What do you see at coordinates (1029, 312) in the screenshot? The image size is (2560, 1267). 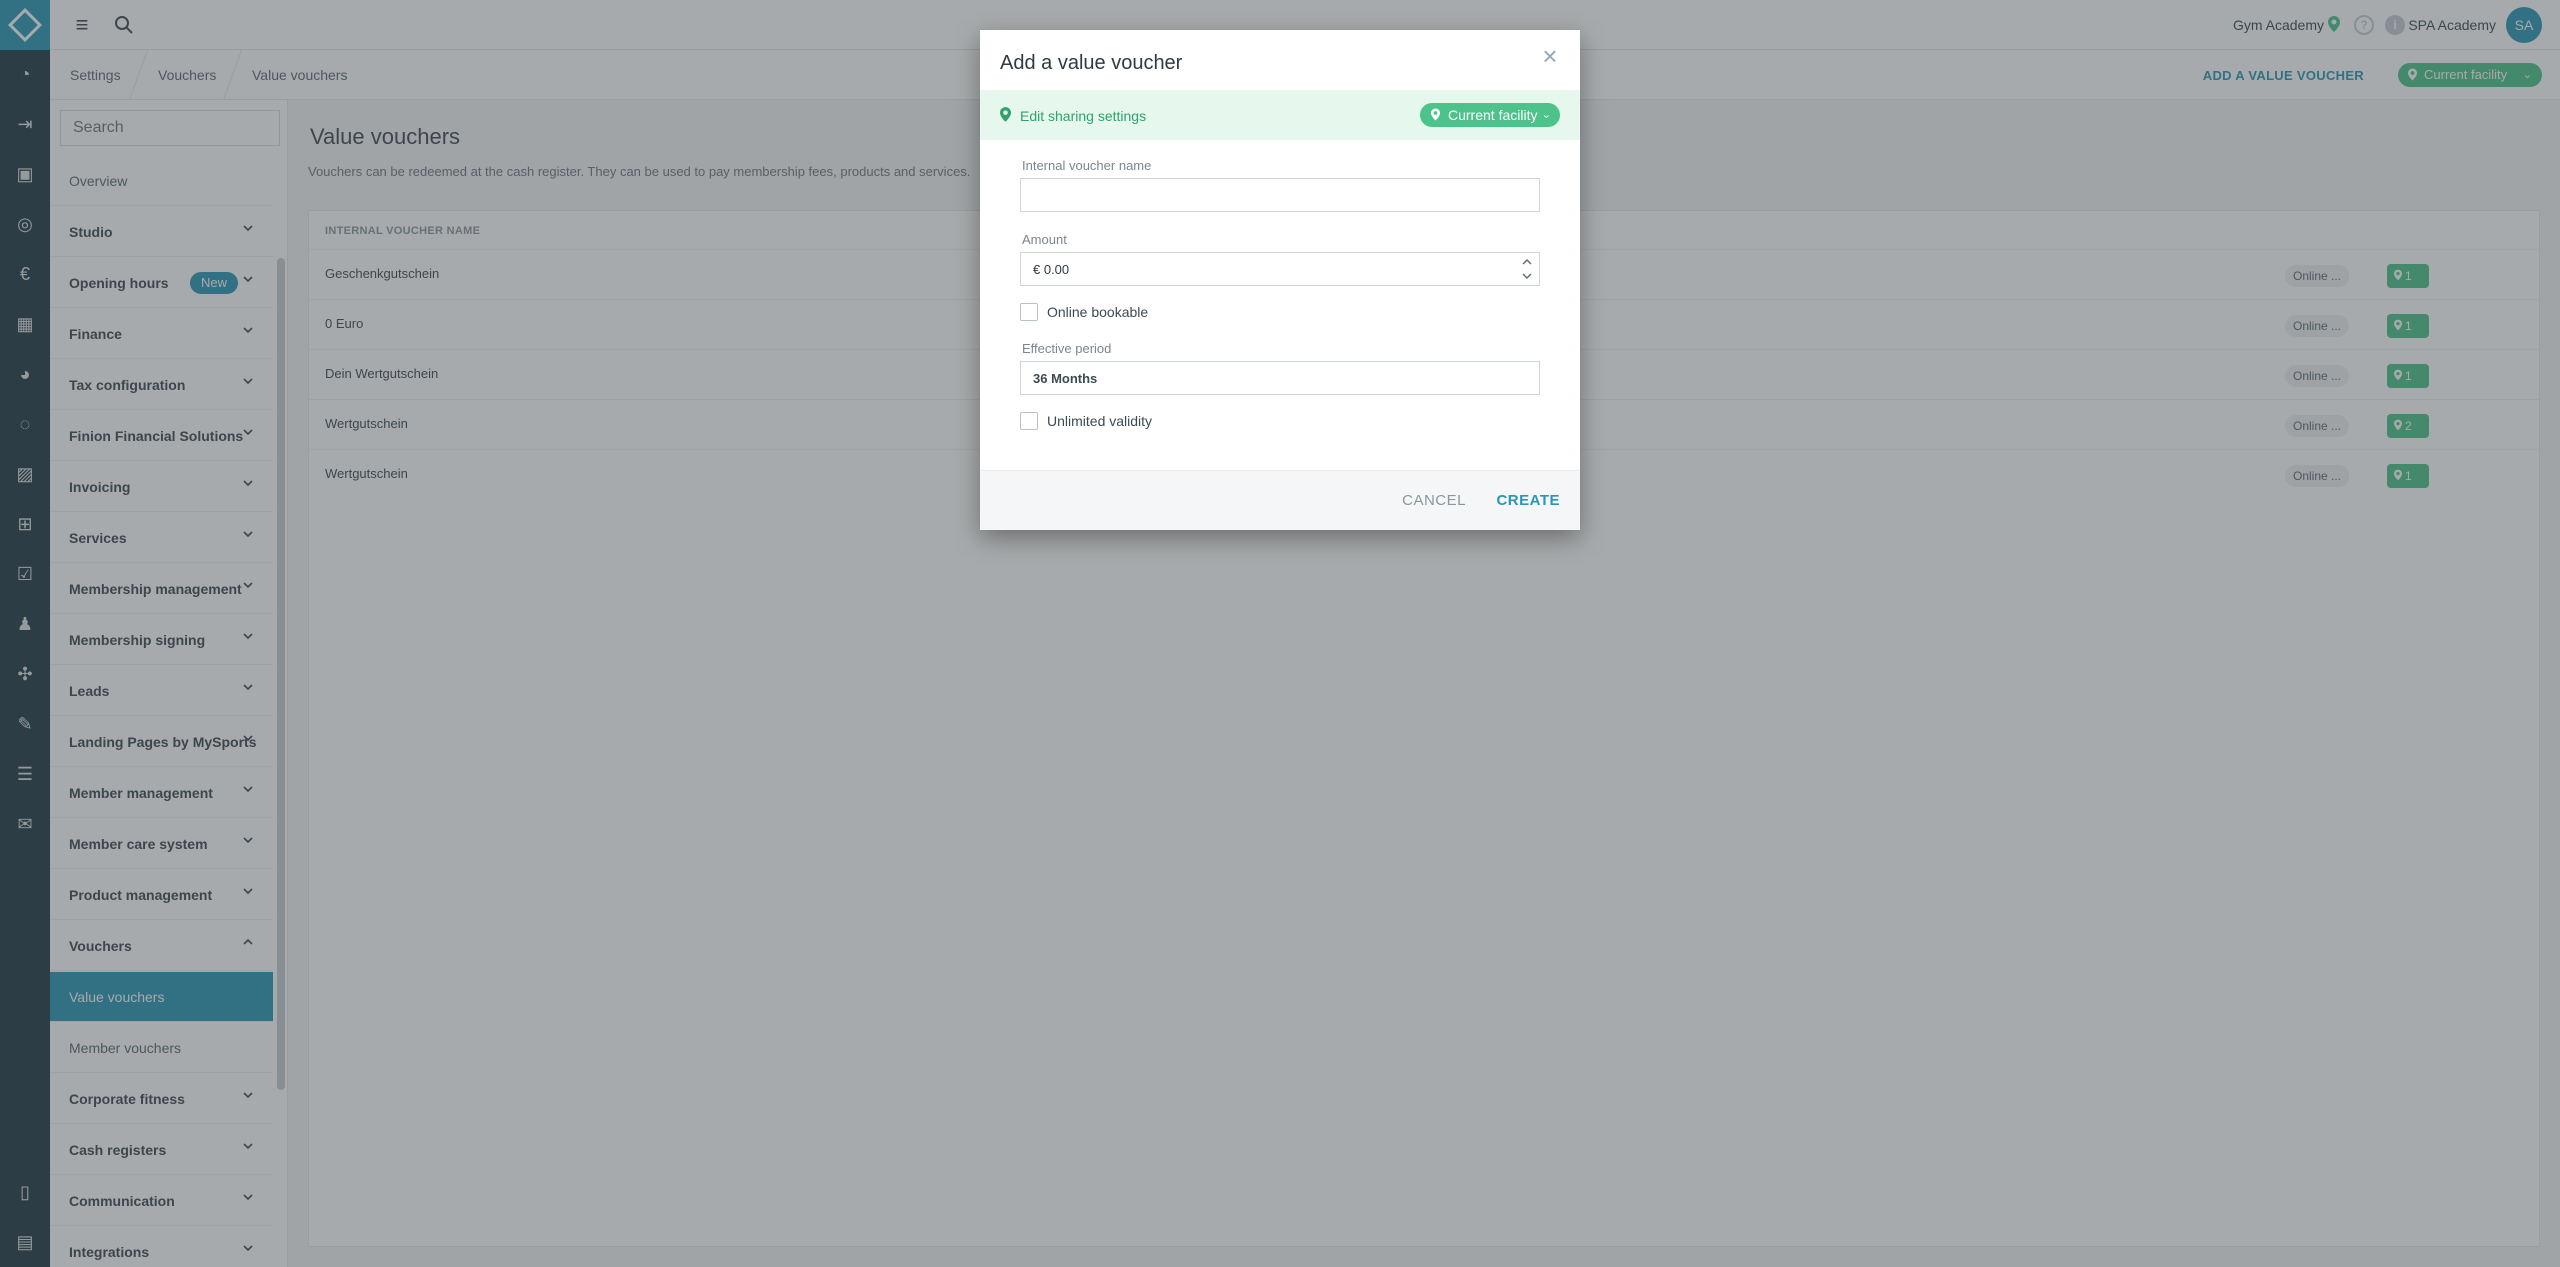 I see `online-bookable-checkbox` at bounding box center [1029, 312].